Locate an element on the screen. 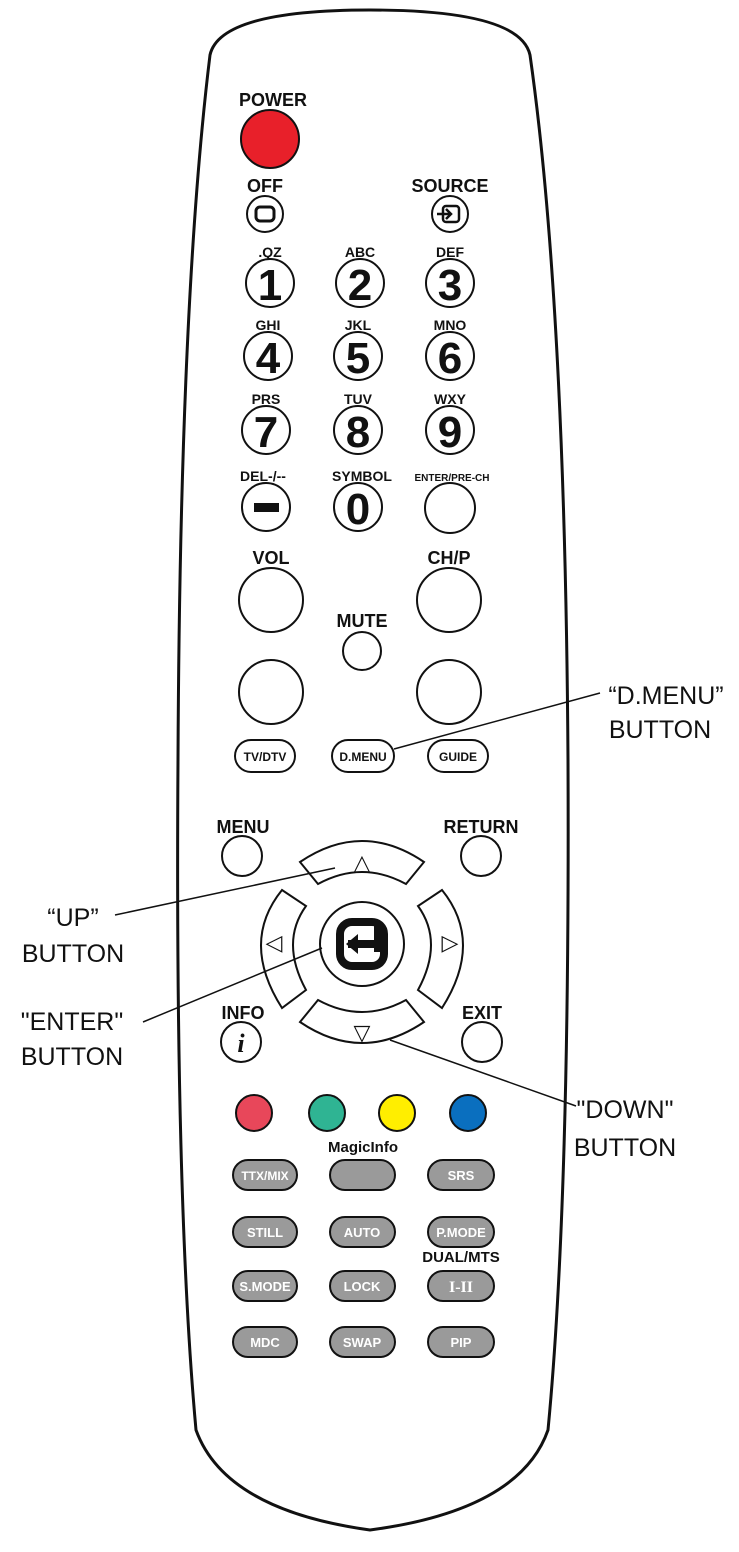 The height and width of the screenshot is (1552, 739). channel-up-button is located at coordinates (449, 600).